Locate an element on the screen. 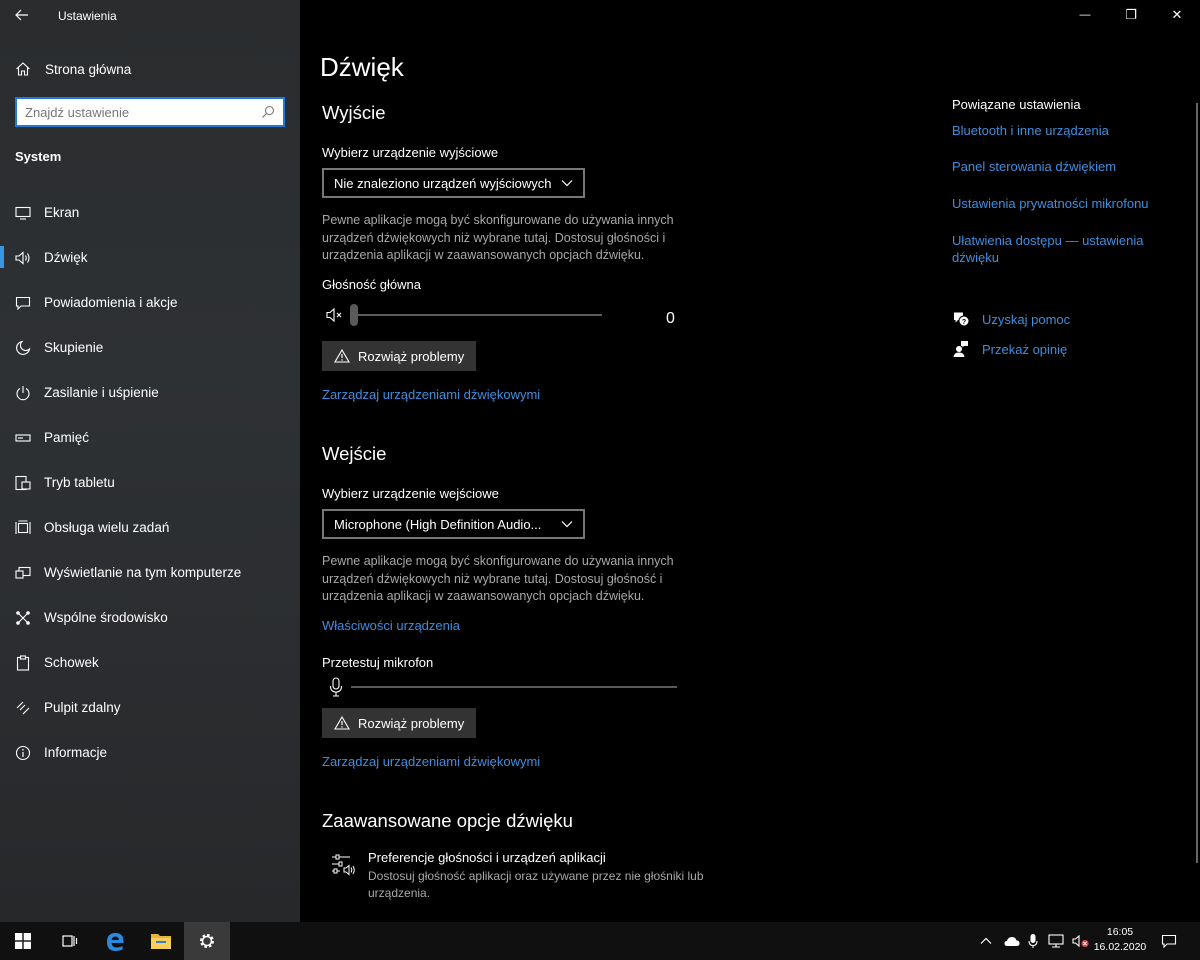 This screenshot has height=960, width=1200. feedback-label: Przekaż opinię is located at coordinates (1025, 349).